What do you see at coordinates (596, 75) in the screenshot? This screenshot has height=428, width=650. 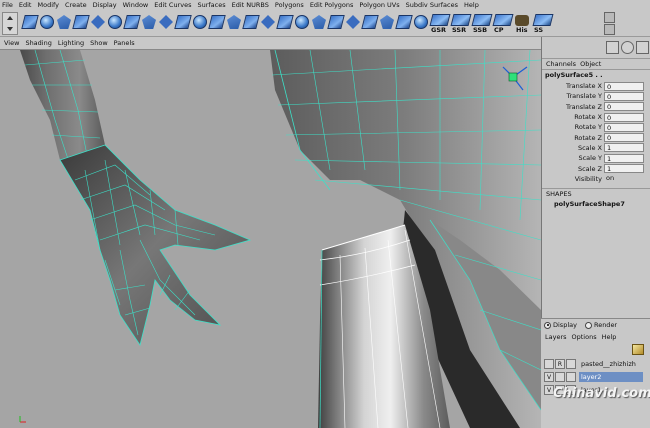 I see `object-name: polySurface5 . .` at bounding box center [596, 75].